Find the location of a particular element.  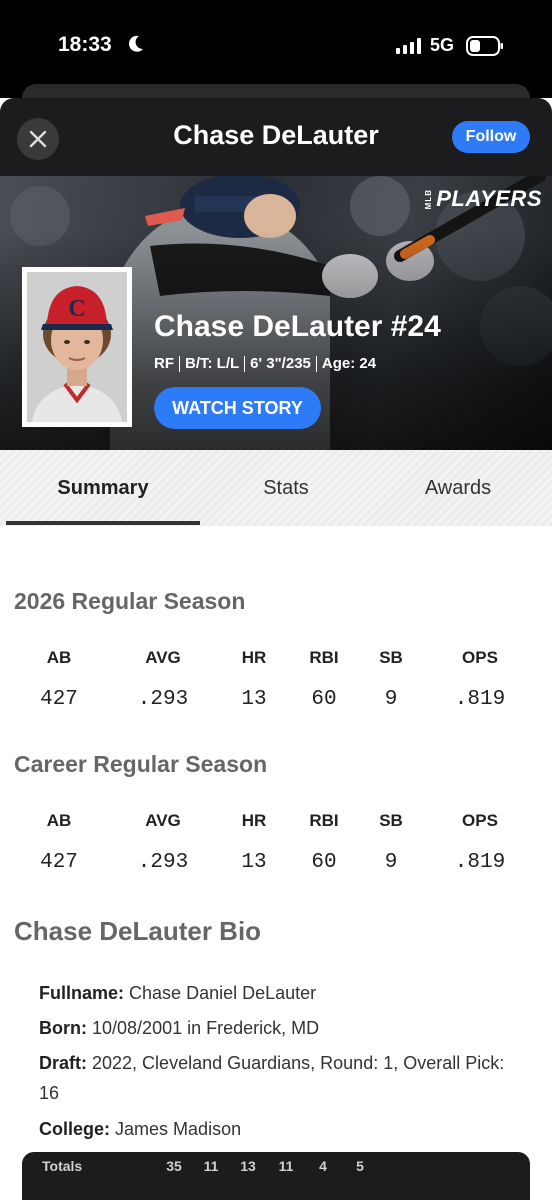

bio-value: James Madison is located at coordinates (178, 1129).